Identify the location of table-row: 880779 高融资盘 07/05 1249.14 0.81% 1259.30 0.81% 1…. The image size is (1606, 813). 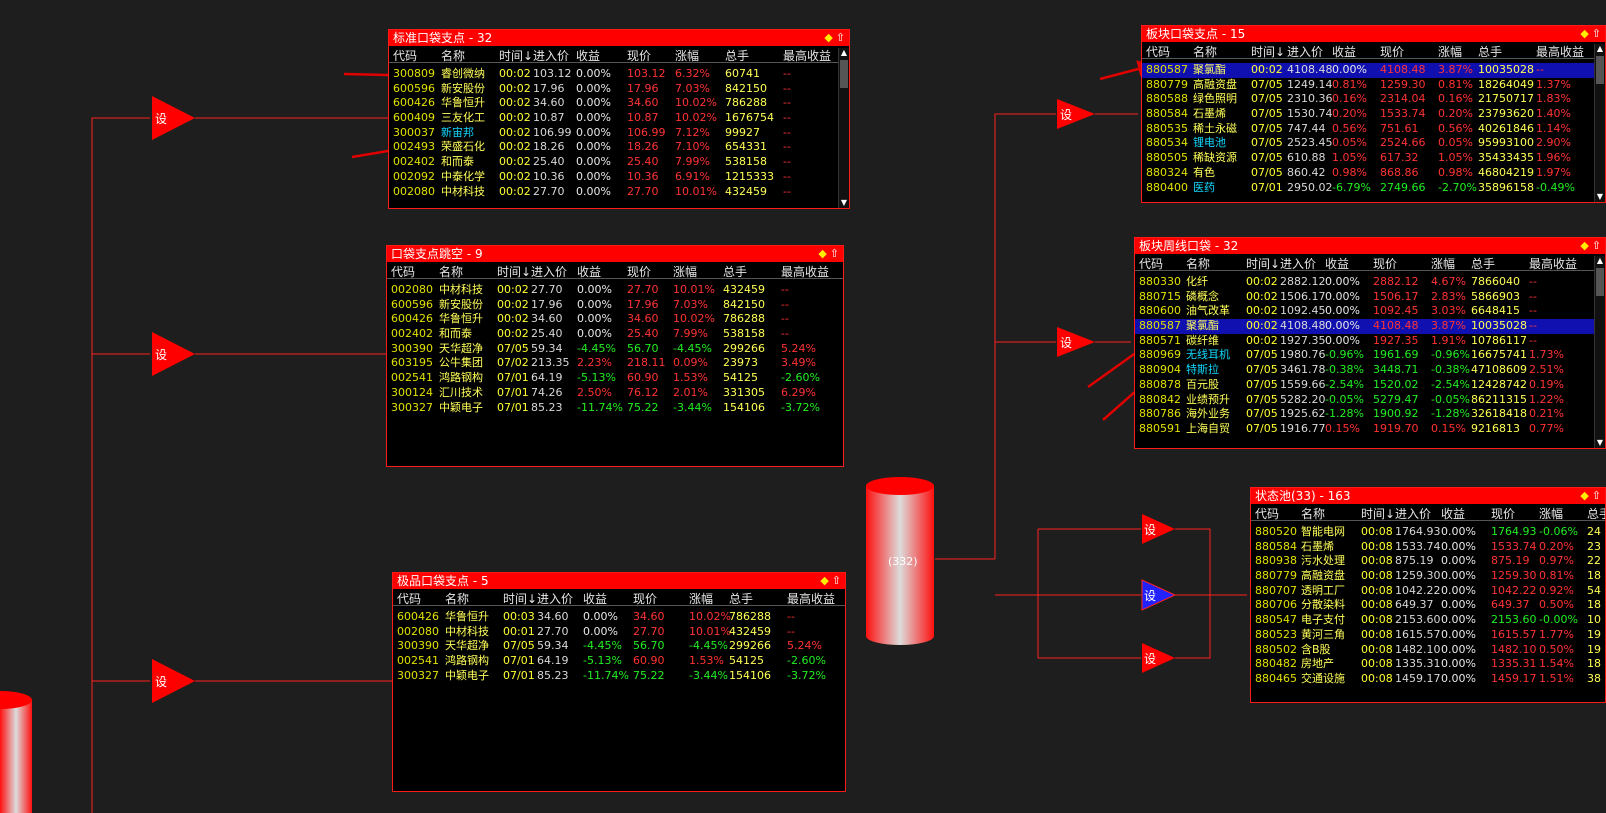
(1373, 85).